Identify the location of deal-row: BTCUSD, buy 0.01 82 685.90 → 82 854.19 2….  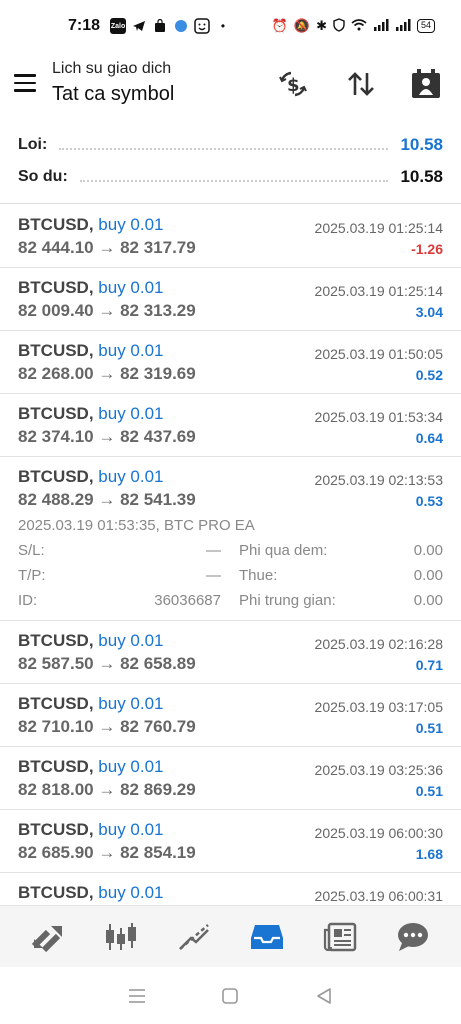
(230, 841).